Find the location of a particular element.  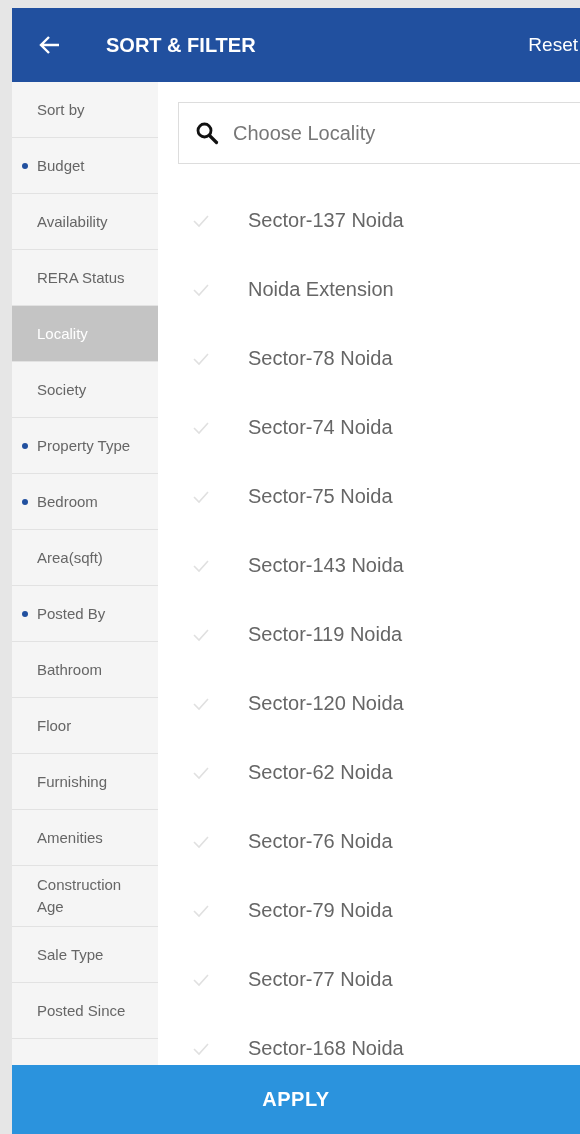

locality-option: Sector-137 Noida is located at coordinates (326, 220).